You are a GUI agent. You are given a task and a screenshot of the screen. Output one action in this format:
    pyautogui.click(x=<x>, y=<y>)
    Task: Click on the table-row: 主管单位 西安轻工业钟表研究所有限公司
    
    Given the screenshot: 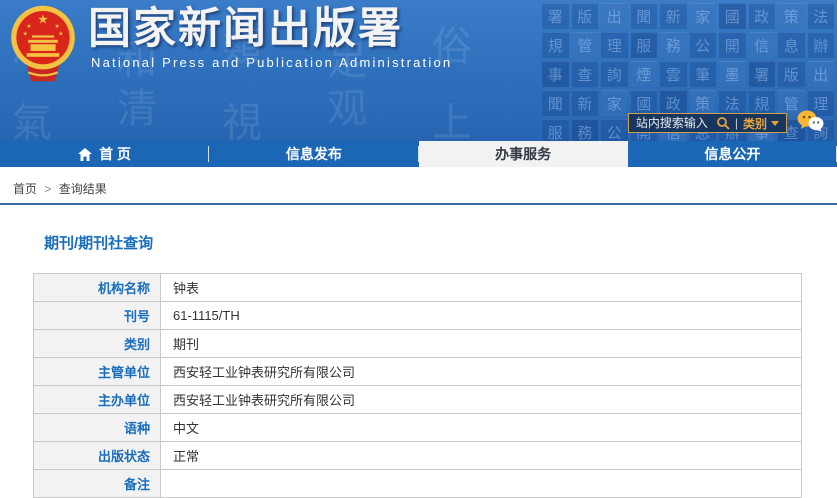 What is the action you would take?
    pyautogui.click(x=417, y=371)
    